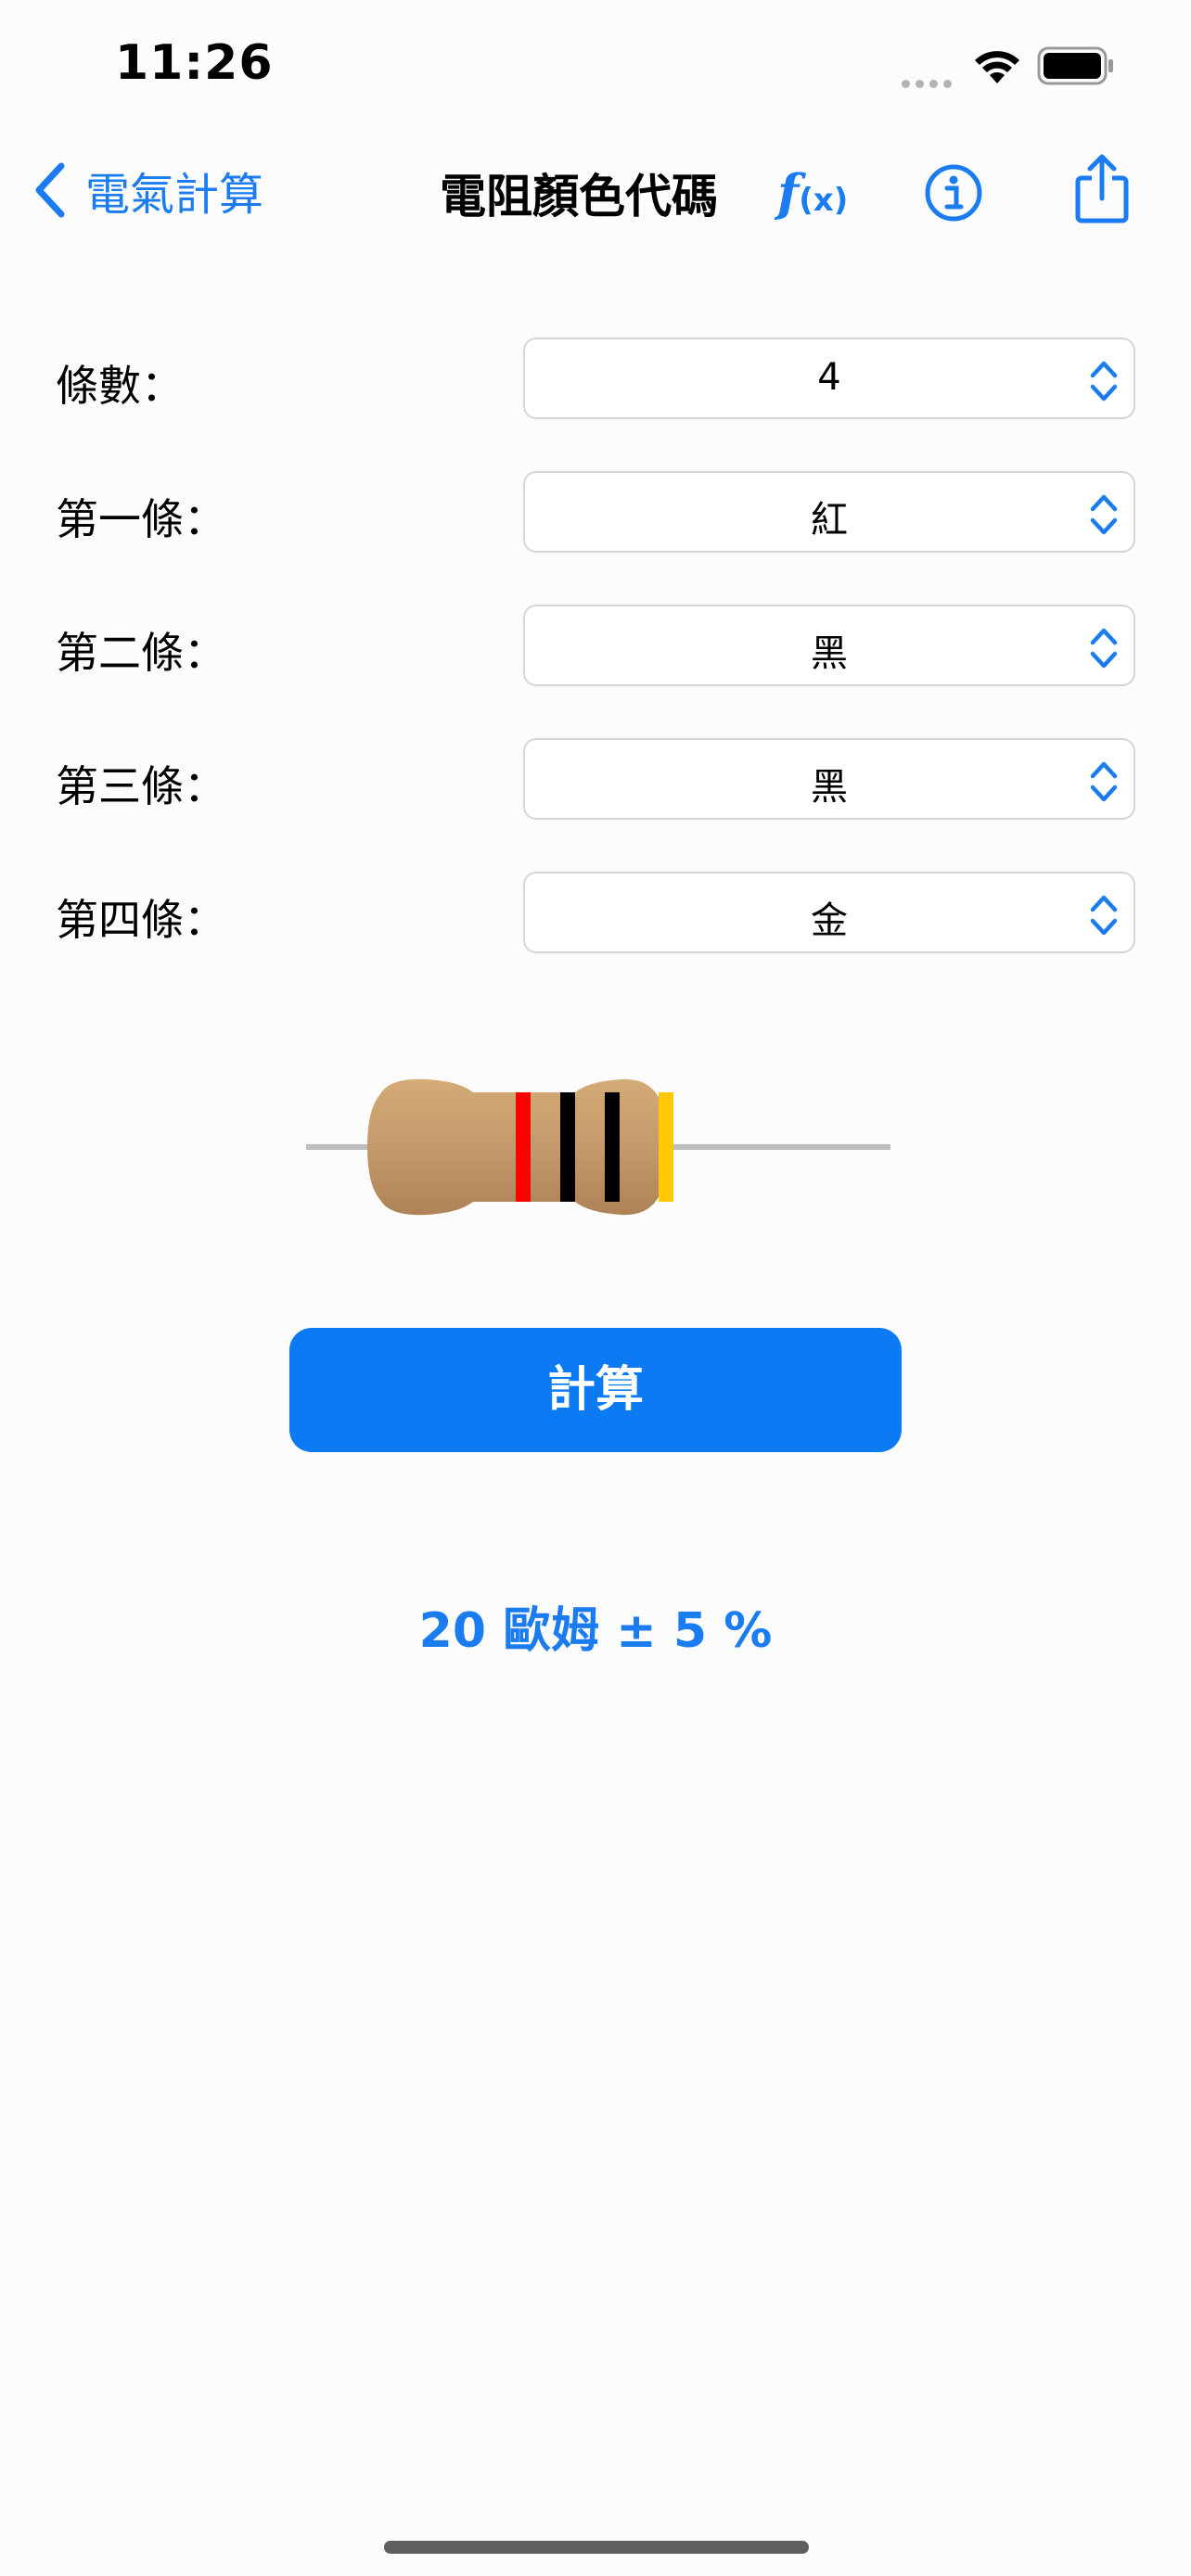  I want to click on band-2-value: 黑, so click(829, 653).